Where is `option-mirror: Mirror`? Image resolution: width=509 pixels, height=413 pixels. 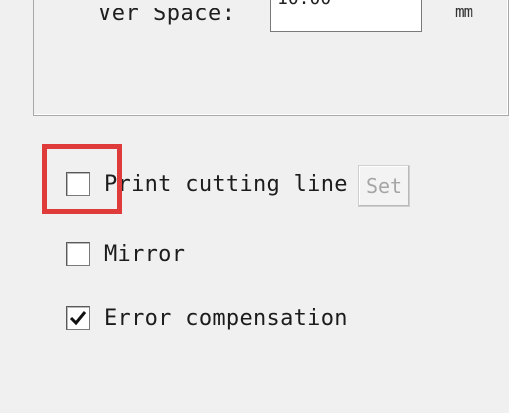 option-mirror: Mirror is located at coordinates (125, 254).